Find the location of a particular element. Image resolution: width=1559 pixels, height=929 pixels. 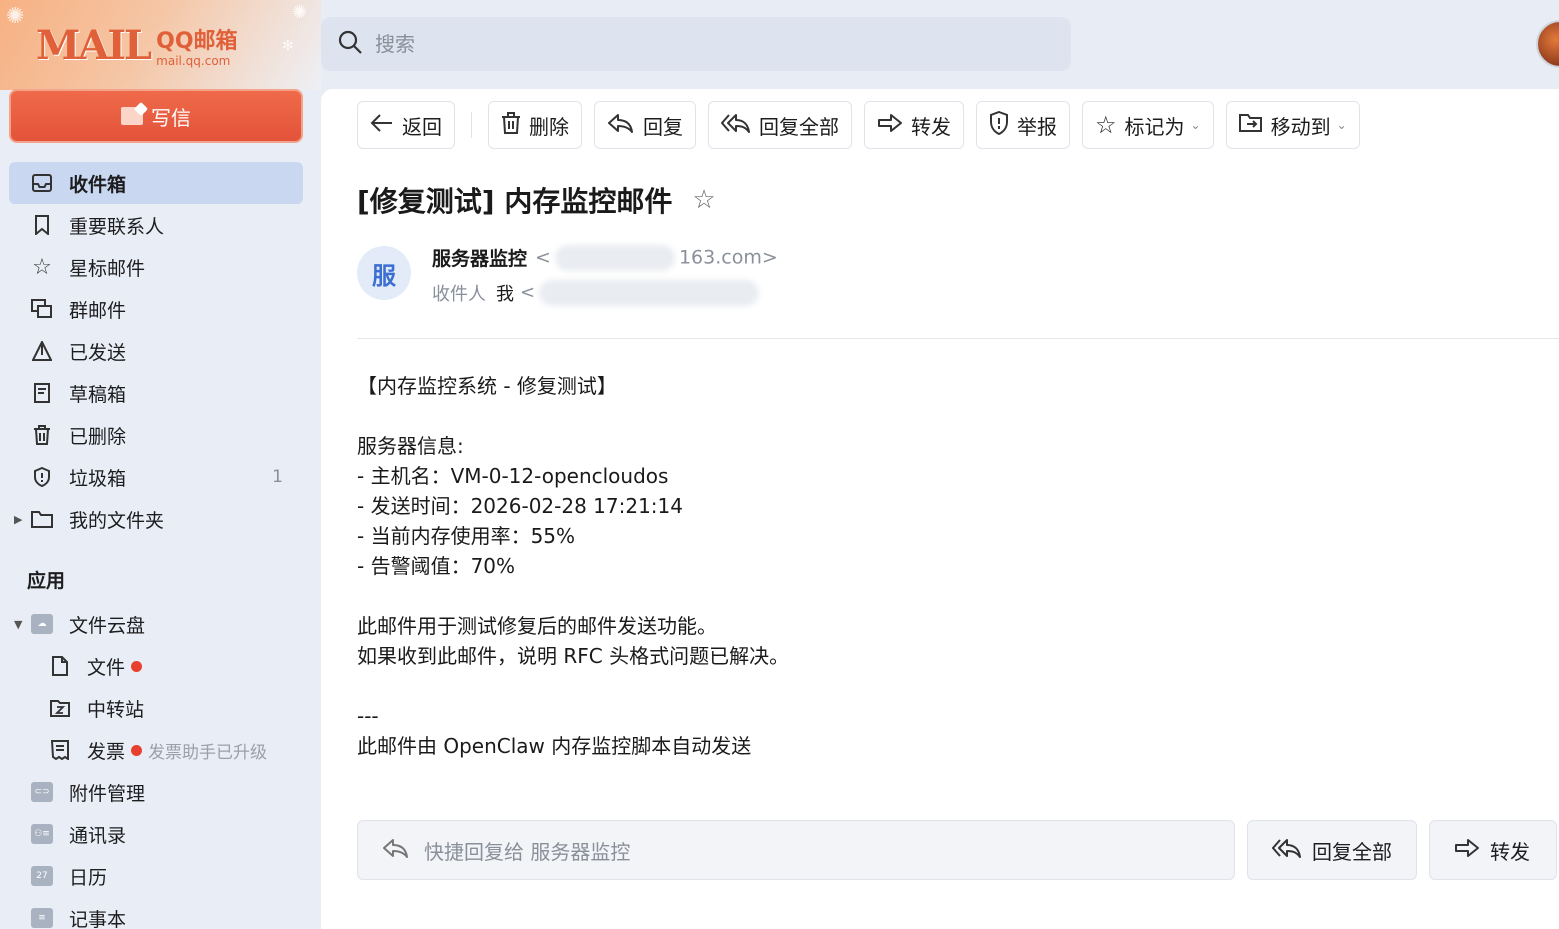

search-input is located at coordinates (675, 44).